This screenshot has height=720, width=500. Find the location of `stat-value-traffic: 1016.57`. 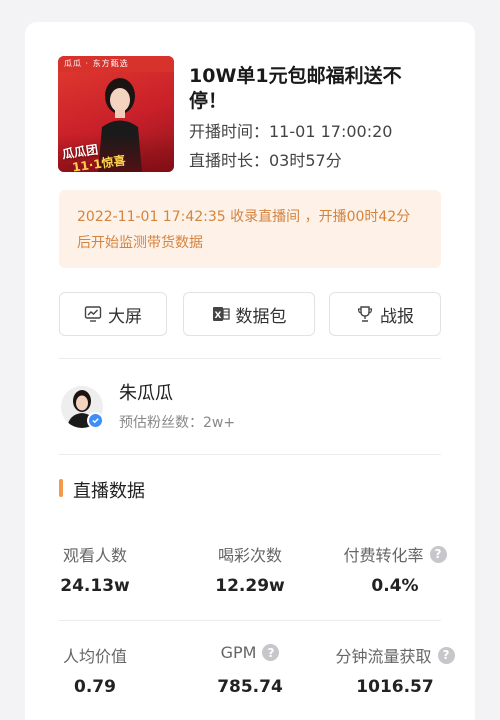

stat-value-traffic: 1016.57 is located at coordinates (395, 687).